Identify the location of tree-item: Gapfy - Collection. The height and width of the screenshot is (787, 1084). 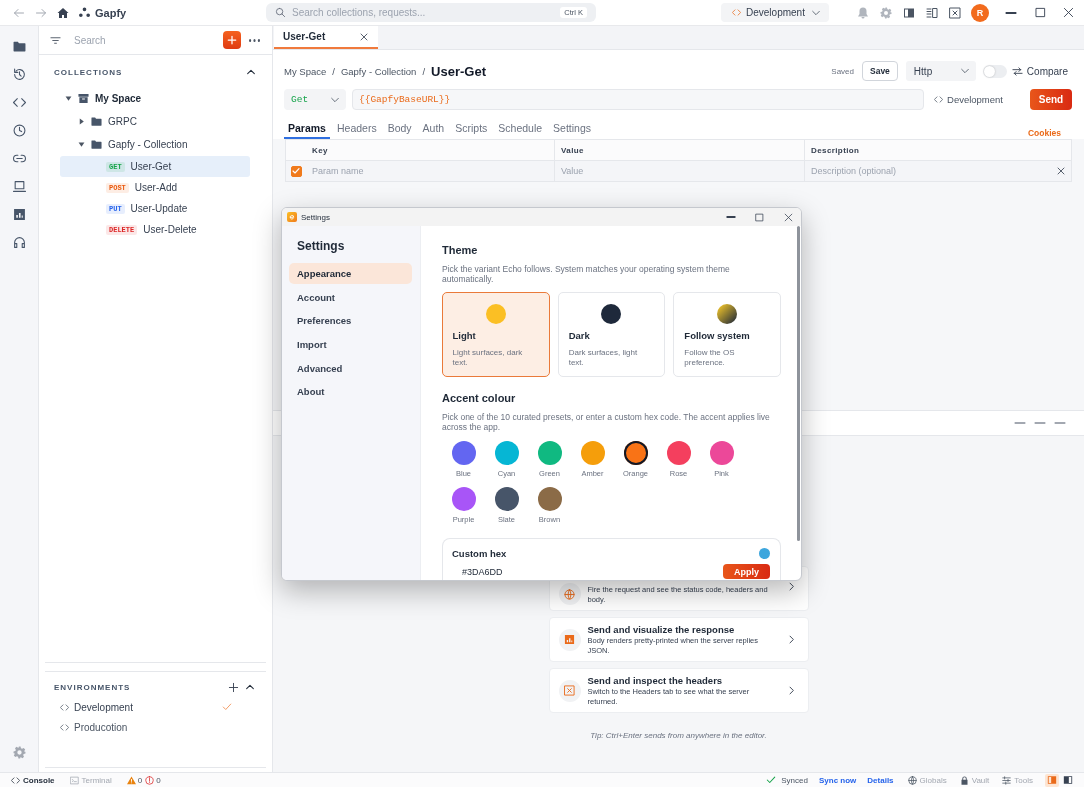
(155, 144).